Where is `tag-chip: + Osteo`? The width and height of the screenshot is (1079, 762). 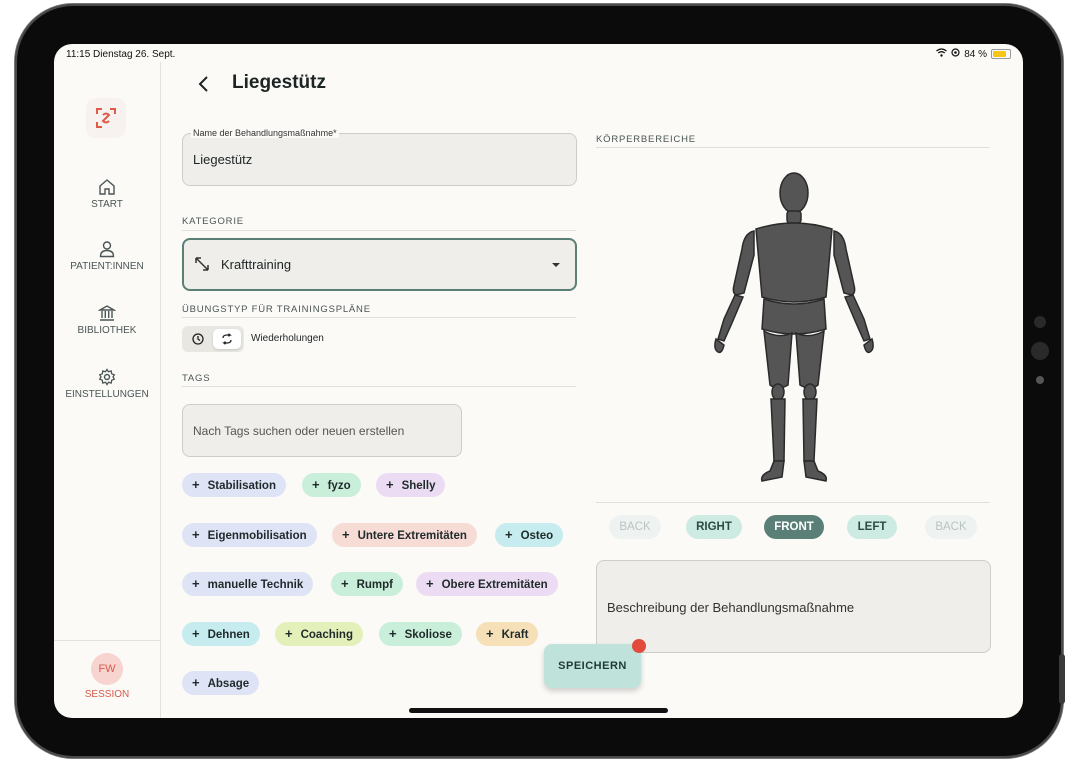
tag-chip: + Osteo is located at coordinates (529, 535).